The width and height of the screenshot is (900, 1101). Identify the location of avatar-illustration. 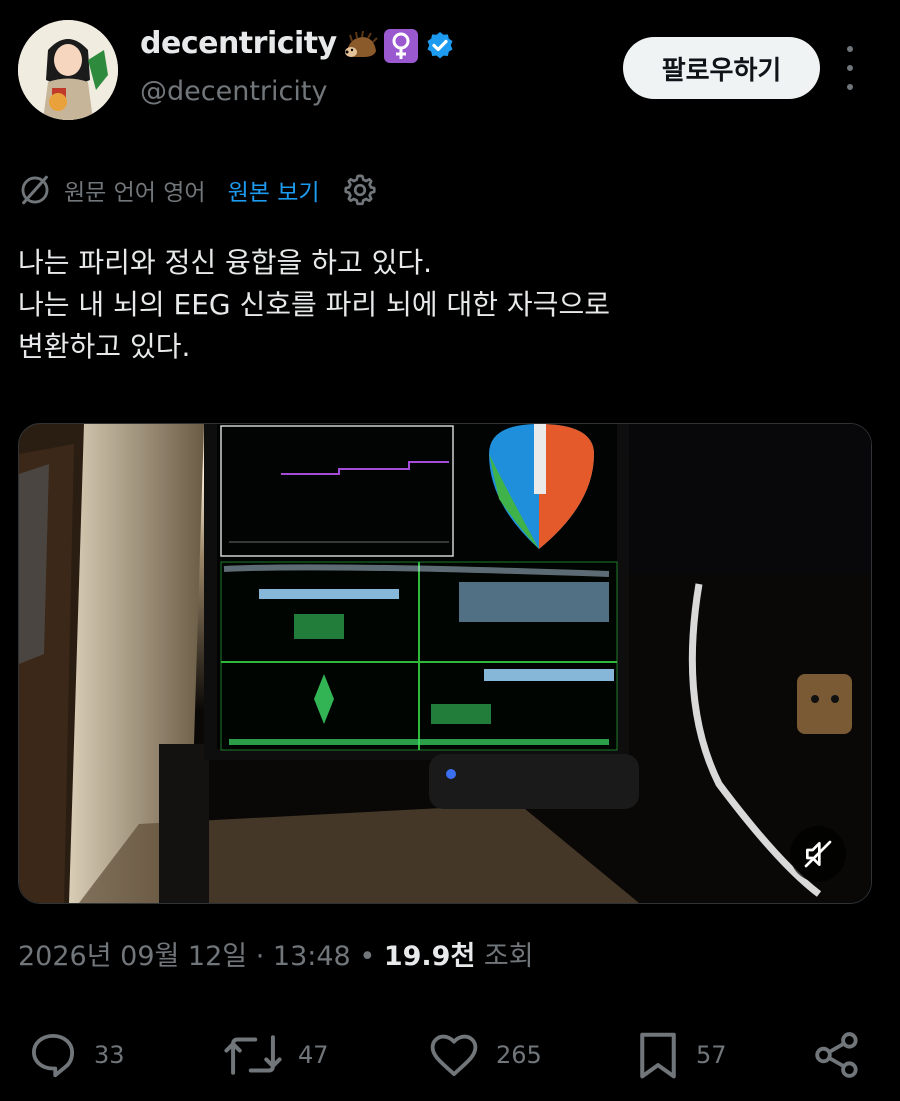
(68, 70).